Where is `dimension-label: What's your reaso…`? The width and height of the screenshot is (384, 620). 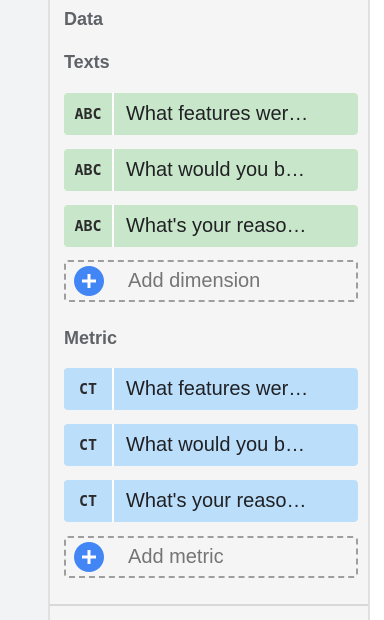
dimension-label: What's your reaso… is located at coordinates (216, 225).